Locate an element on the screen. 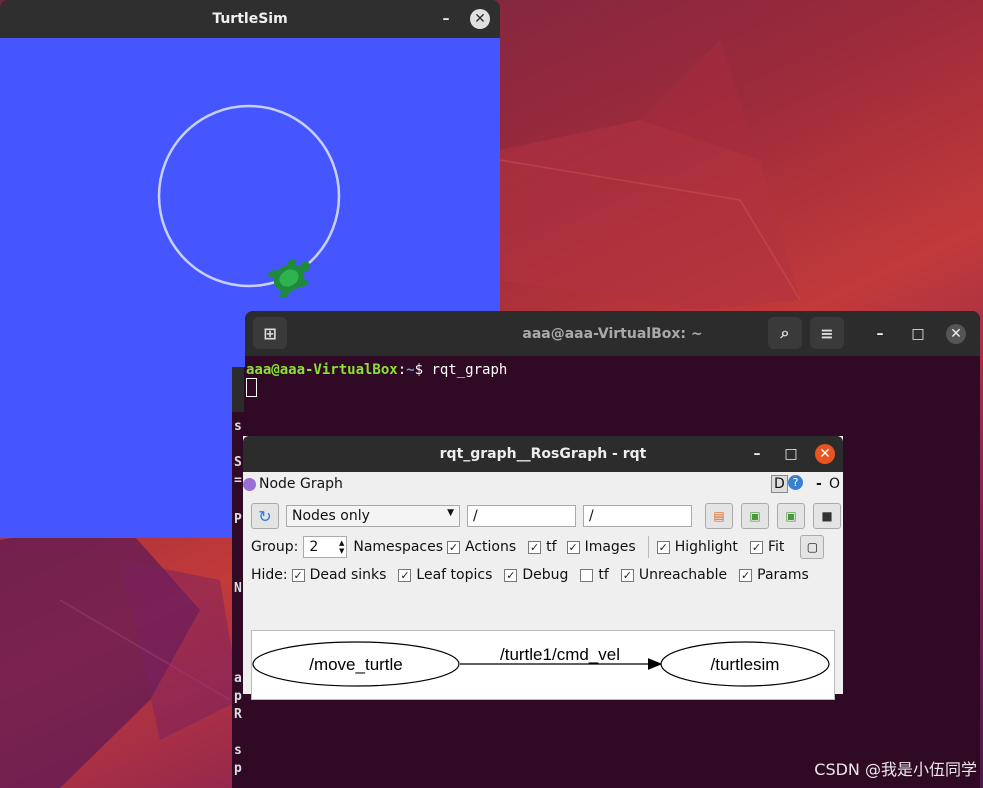 The height and width of the screenshot is (788, 983). graph-mode-select: Nodes only ▼ is located at coordinates (373, 516).